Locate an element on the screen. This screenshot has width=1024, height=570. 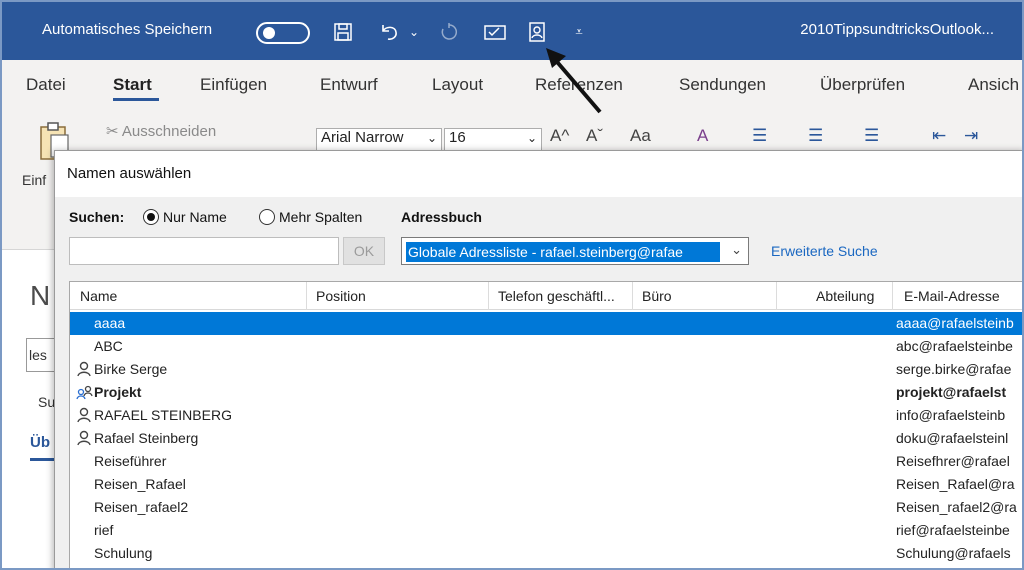
cut-label: Ausschneiden is located at coordinates (169, 131).